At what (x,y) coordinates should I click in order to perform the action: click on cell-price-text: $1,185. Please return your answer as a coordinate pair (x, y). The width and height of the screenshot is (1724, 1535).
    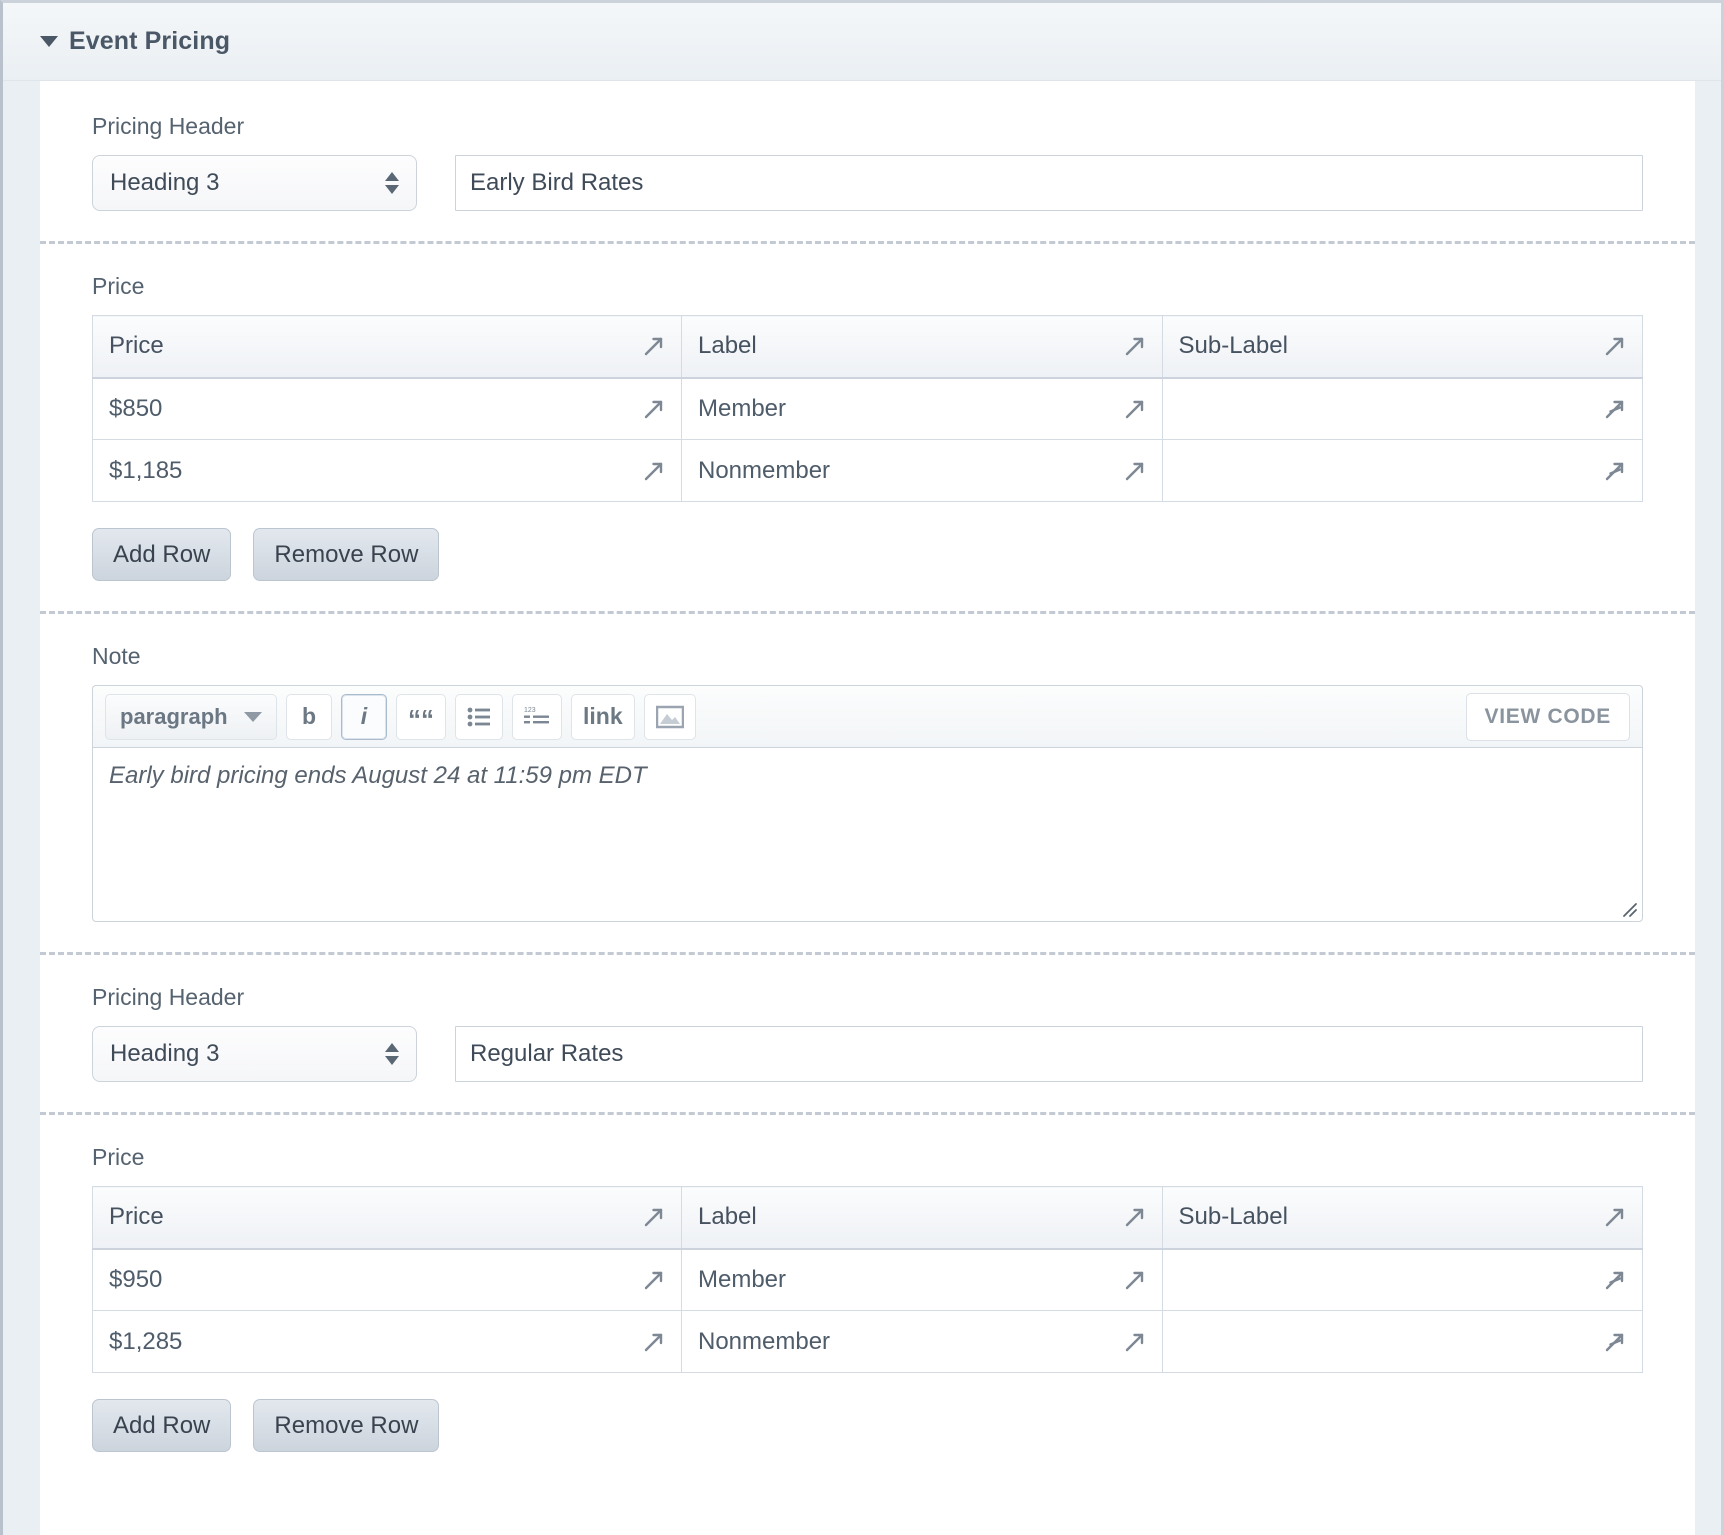
    Looking at the image, I should click on (146, 470).